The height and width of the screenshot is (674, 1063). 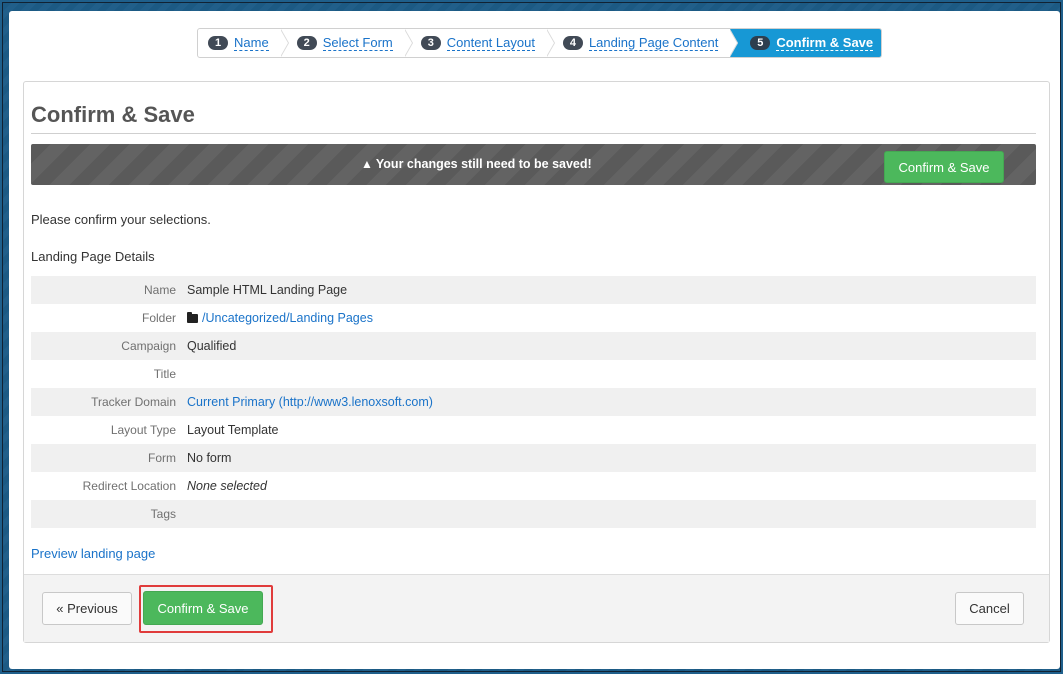 What do you see at coordinates (93, 256) in the screenshot?
I see `section-heading: Landing Page Details` at bounding box center [93, 256].